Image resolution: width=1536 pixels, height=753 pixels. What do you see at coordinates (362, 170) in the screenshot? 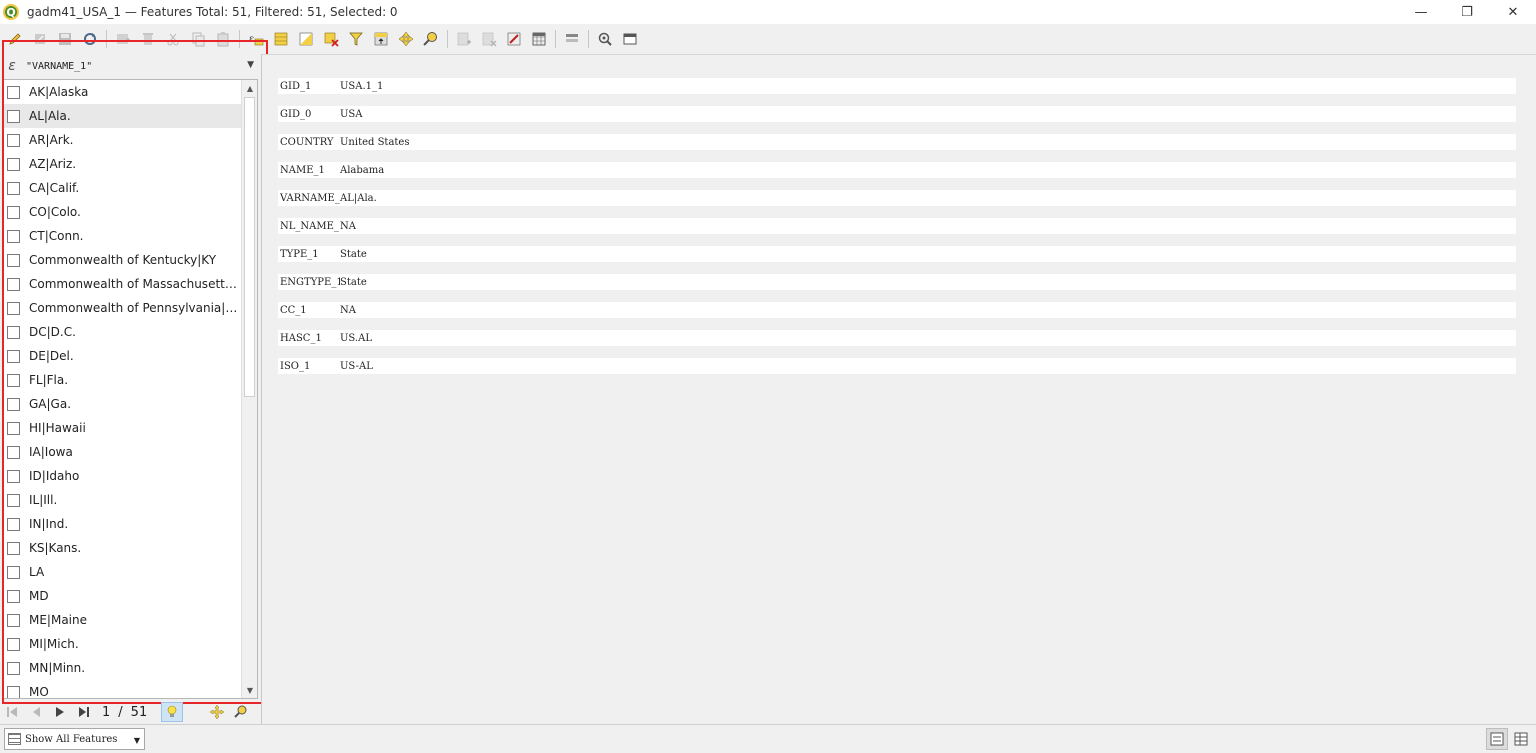
I see `attribute-value: Alabama` at bounding box center [362, 170].